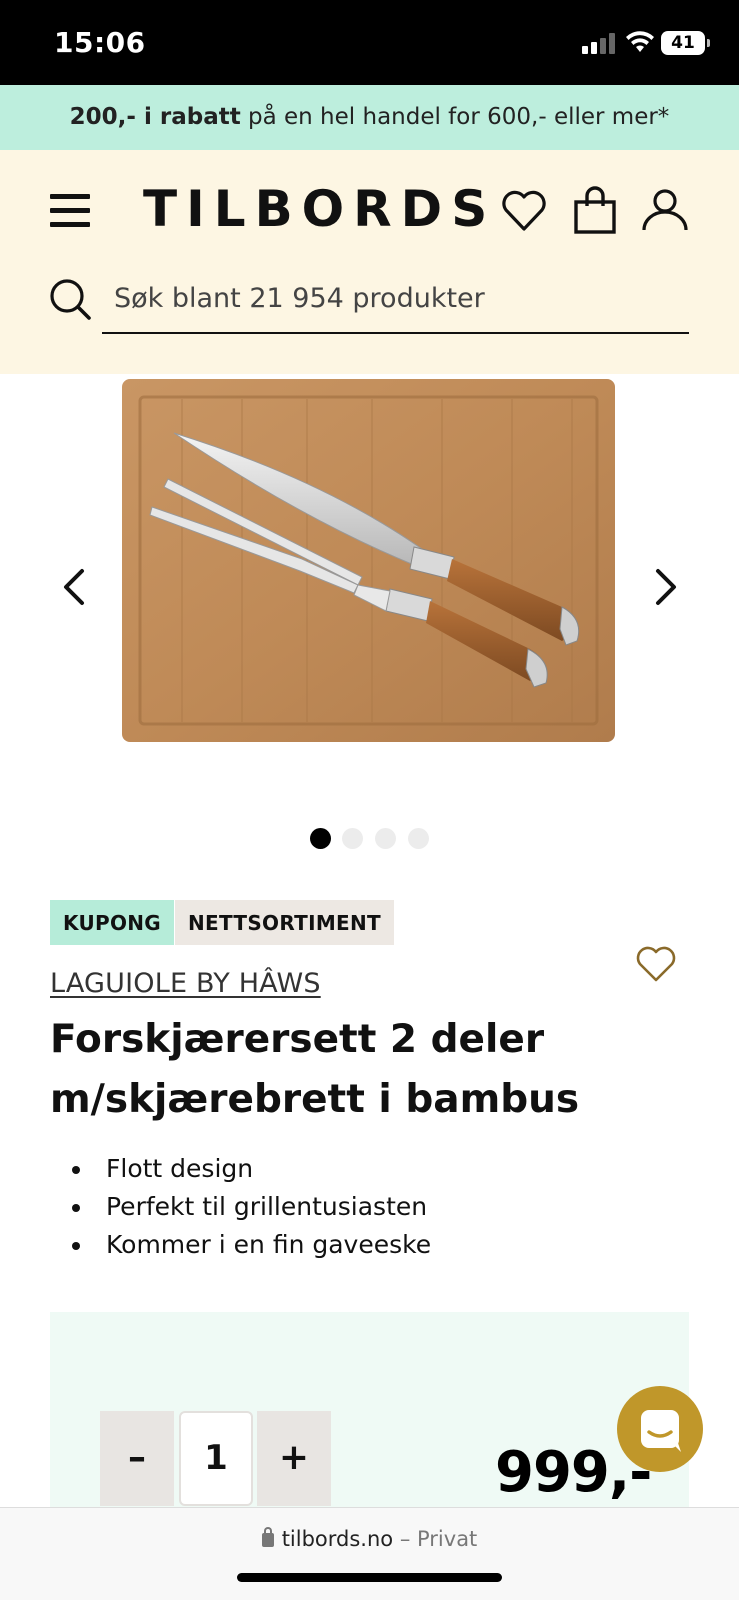 This screenshot has height=1600, width=739. I want to click on promo-highlight: 200,- i rabatt, so click(155, 117).